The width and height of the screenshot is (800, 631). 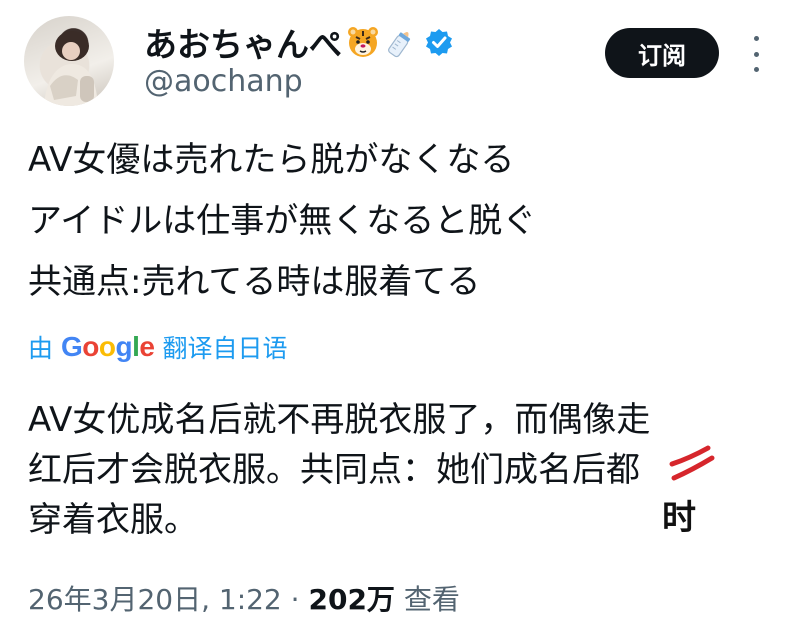 I want to click on translation-attribution: 由 Google 翻译自日语, so click(x=158, y=347).